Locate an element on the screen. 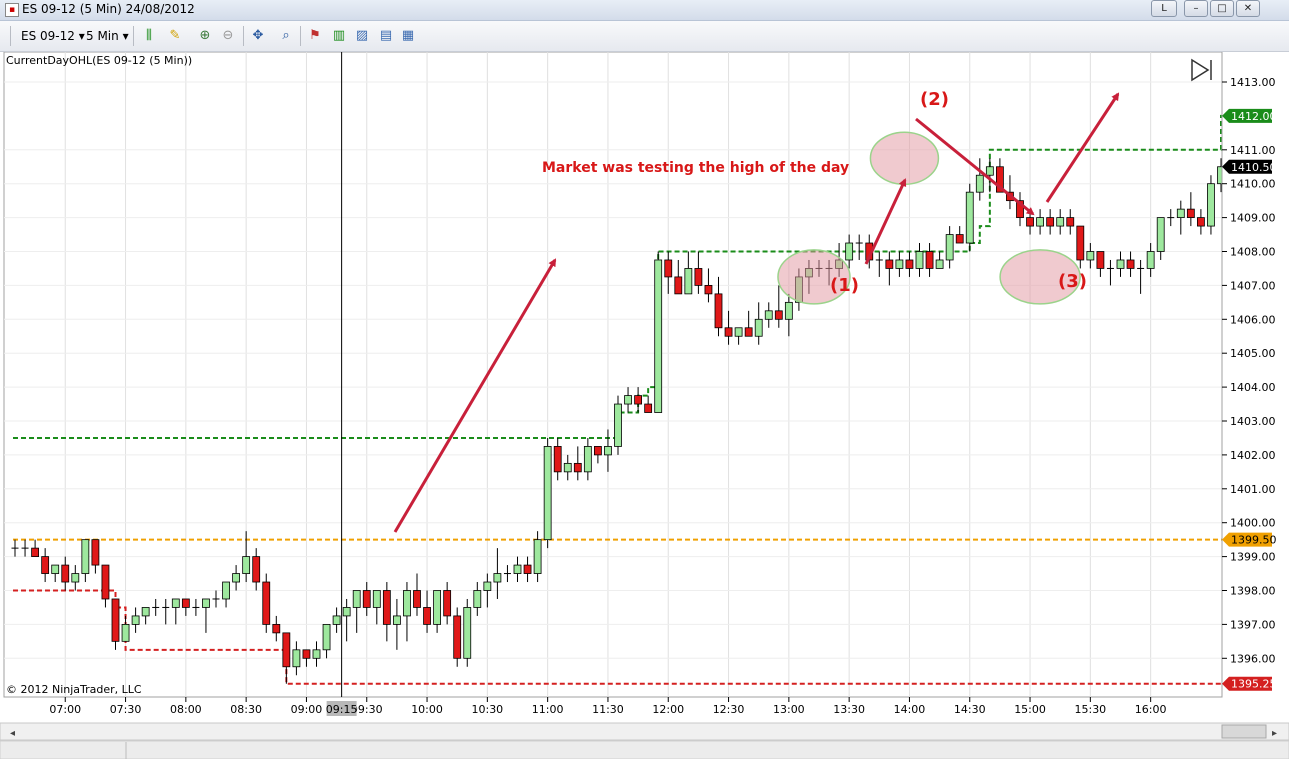 This screenshot has width=1289, height=763. price-tag-label: 1399.50 is located at coordinates (1254, 540).